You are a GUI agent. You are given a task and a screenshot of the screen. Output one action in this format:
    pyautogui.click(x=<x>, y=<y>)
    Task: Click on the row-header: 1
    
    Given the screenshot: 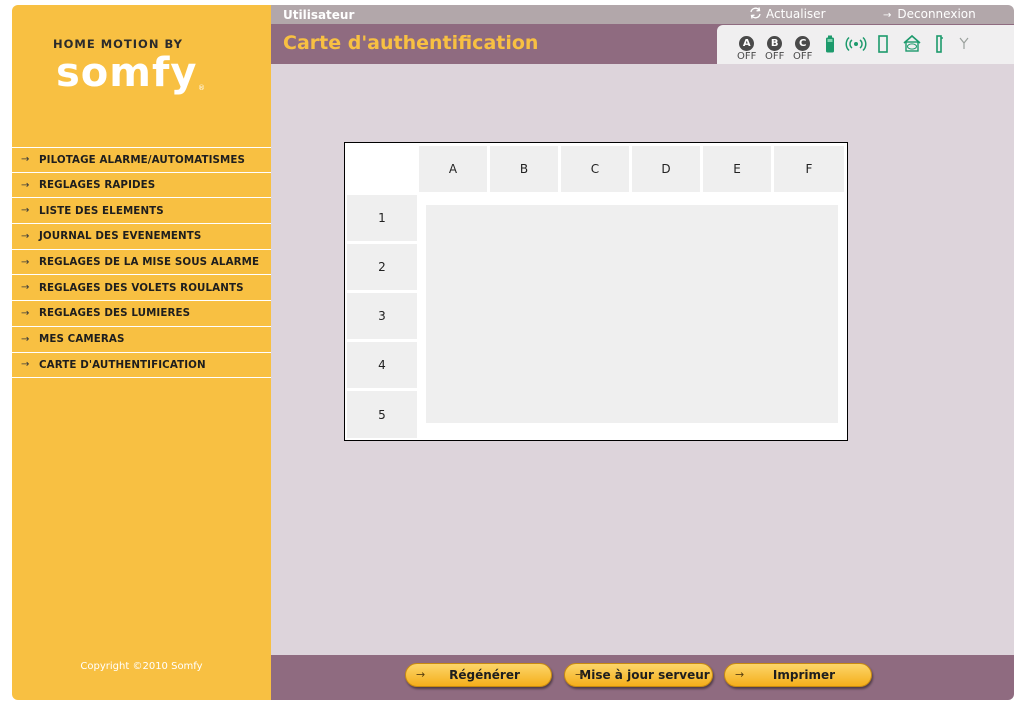 What is the action you would take?
    pyautogui.click(x=382, y=218)
    